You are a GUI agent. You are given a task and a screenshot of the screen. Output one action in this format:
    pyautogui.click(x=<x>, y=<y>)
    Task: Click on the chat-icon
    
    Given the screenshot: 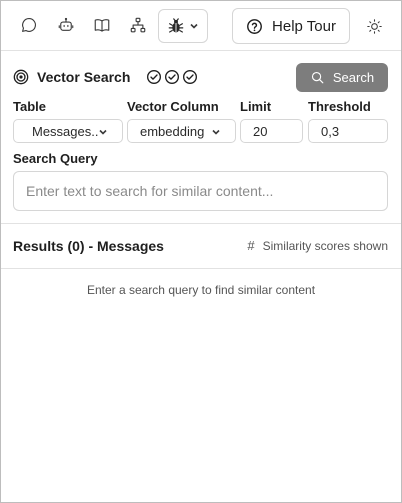 What is the action you would take?
    pyautogui.click(x=29, y=25)
    